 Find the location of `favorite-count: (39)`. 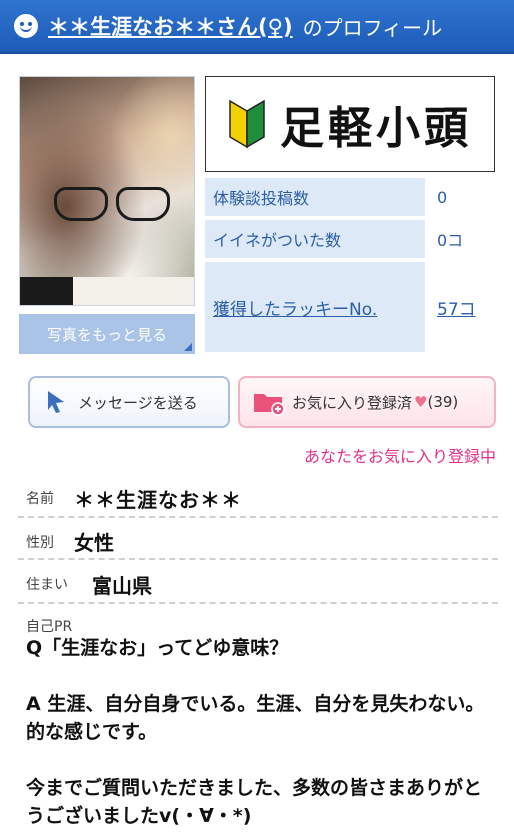

favorite-count: (39) is located at coordinates (443, 402).